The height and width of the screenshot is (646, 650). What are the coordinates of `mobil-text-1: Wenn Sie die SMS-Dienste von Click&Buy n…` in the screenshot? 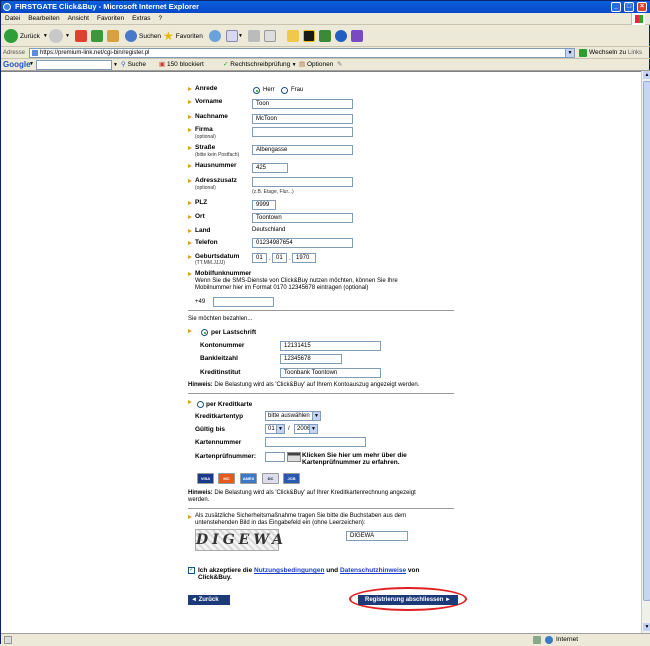 It's located at (296, 281).